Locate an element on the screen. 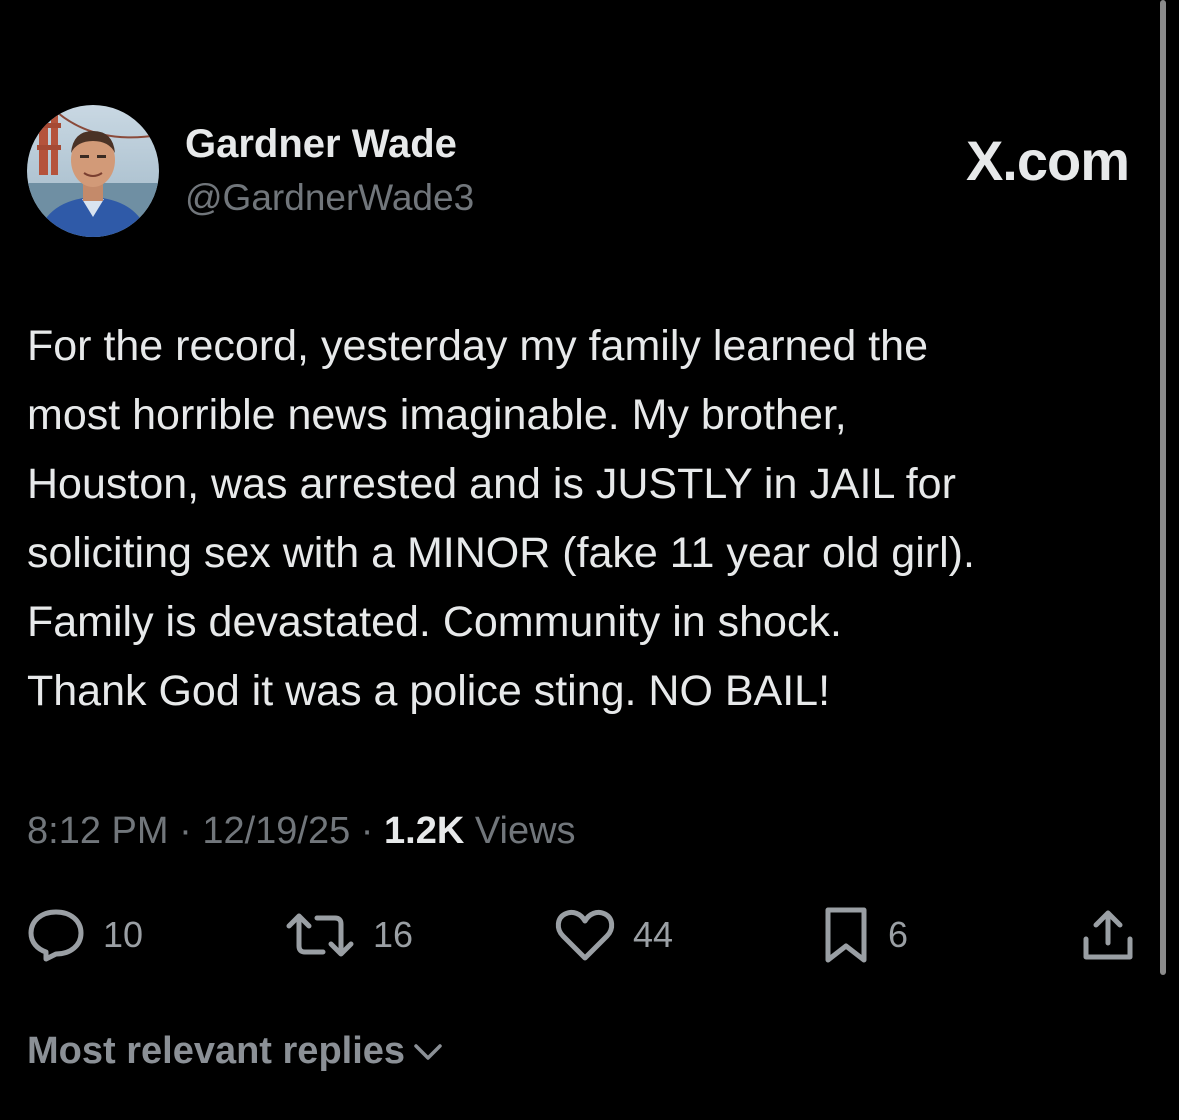 This screenshot has width=1179, height=1120. reply-button: 10 is located at coordinates (85, 935).